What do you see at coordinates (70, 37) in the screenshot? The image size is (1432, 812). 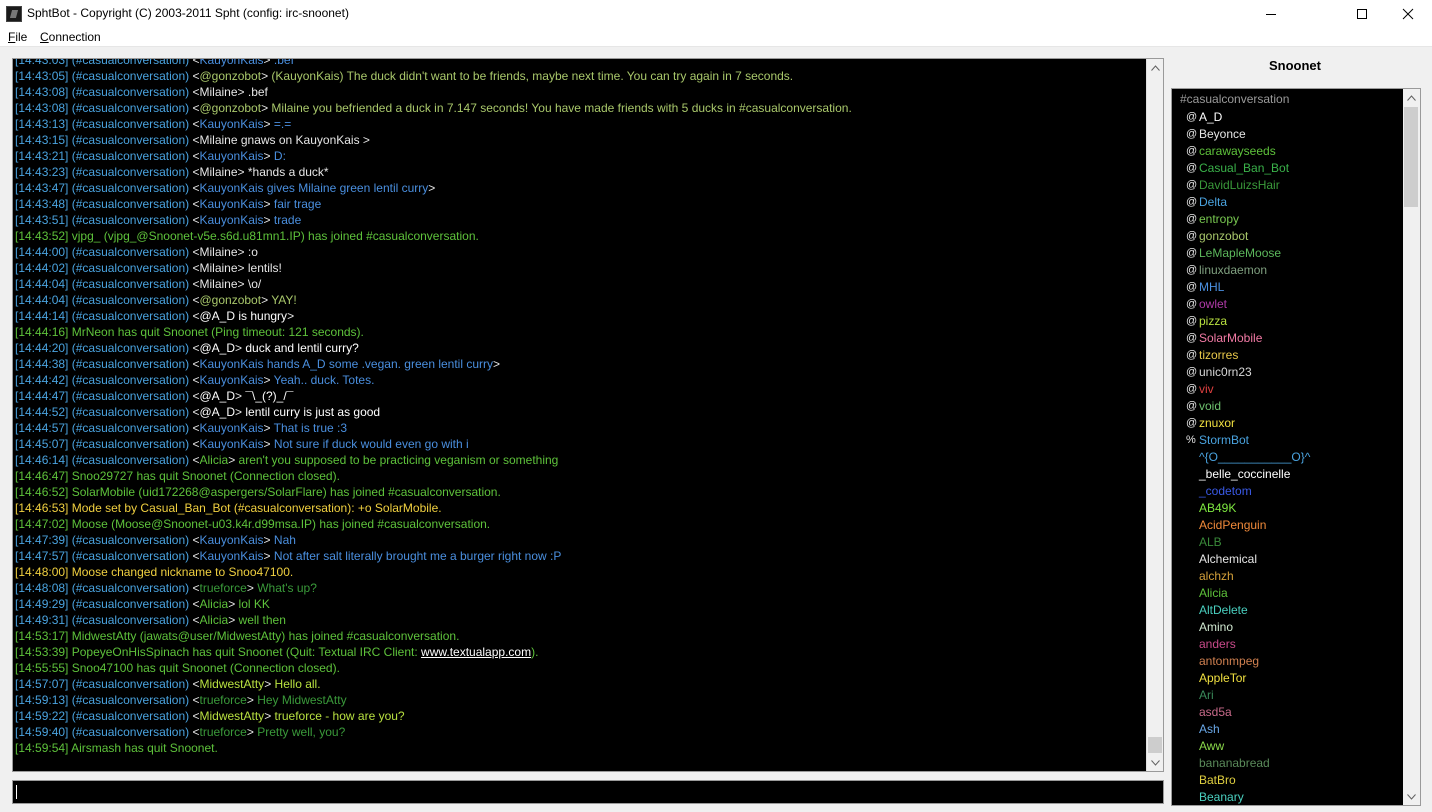 I see `menu-connection: Connection` at bounding box center [70, 37].